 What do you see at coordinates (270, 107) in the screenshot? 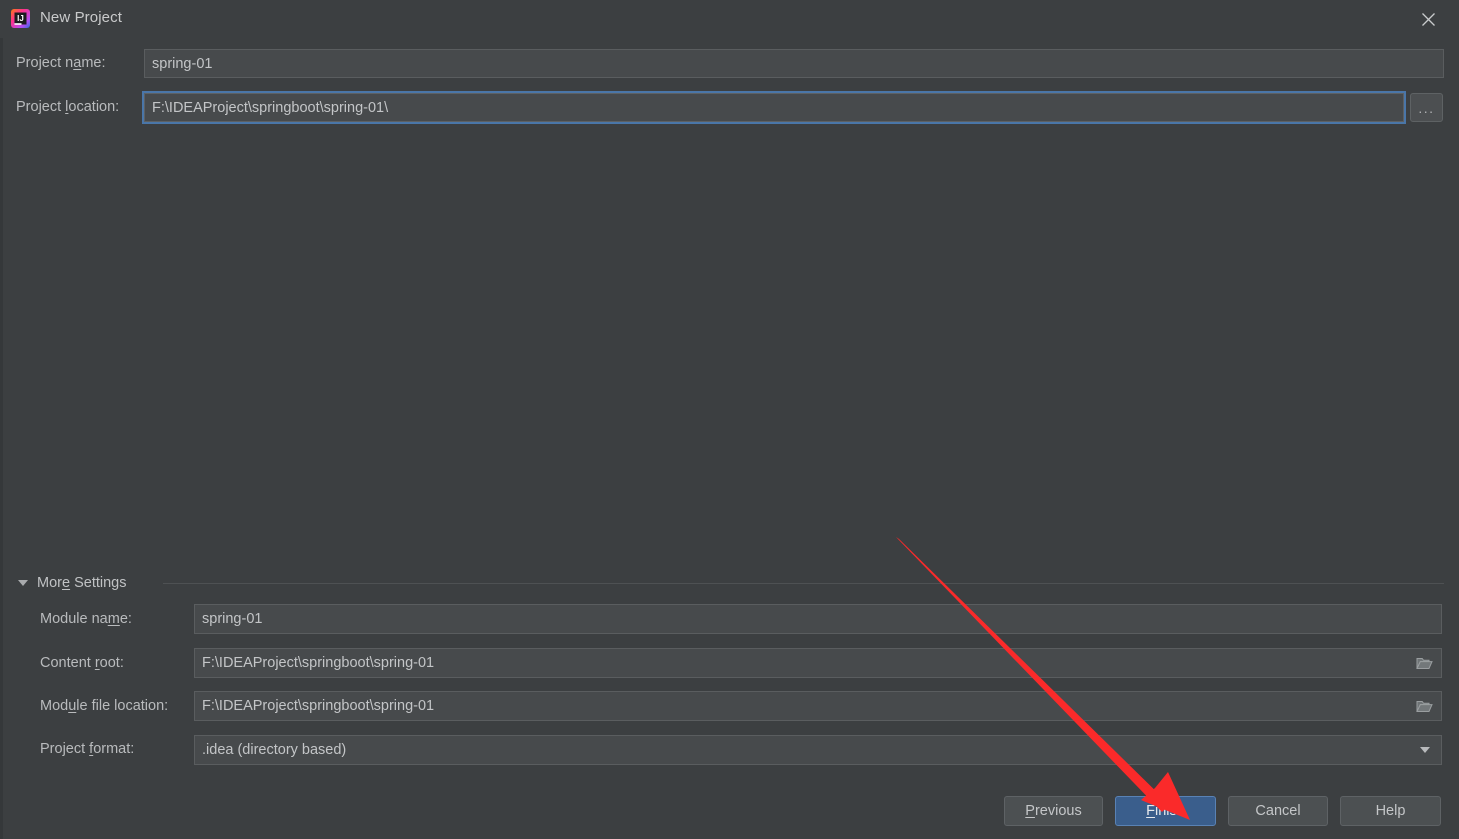
I see `project-location-value: F:\IDEAProject\springboot\spring-01\` at bounding box center [270, 107].